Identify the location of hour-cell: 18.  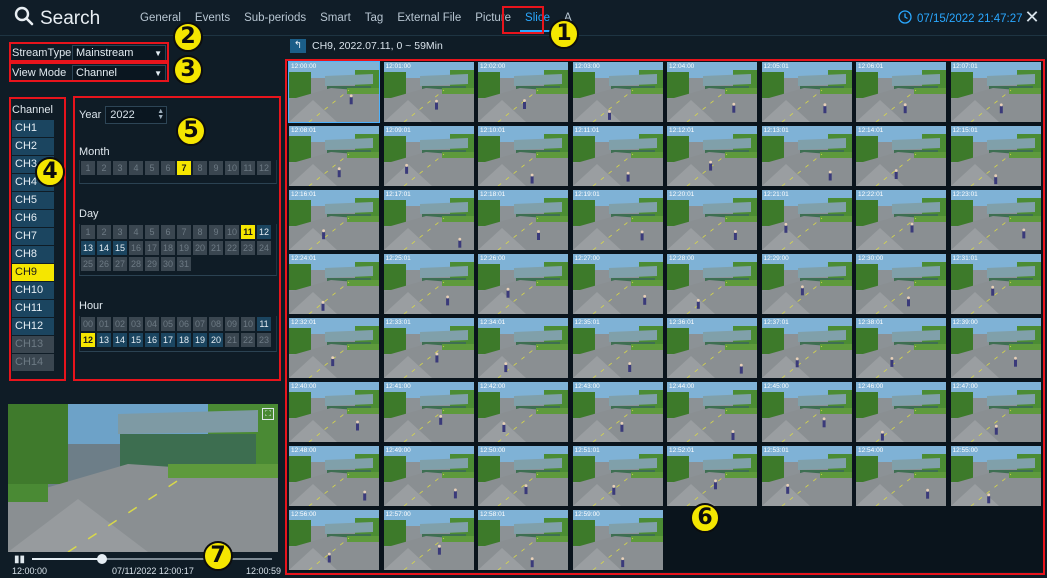
(184, 340).